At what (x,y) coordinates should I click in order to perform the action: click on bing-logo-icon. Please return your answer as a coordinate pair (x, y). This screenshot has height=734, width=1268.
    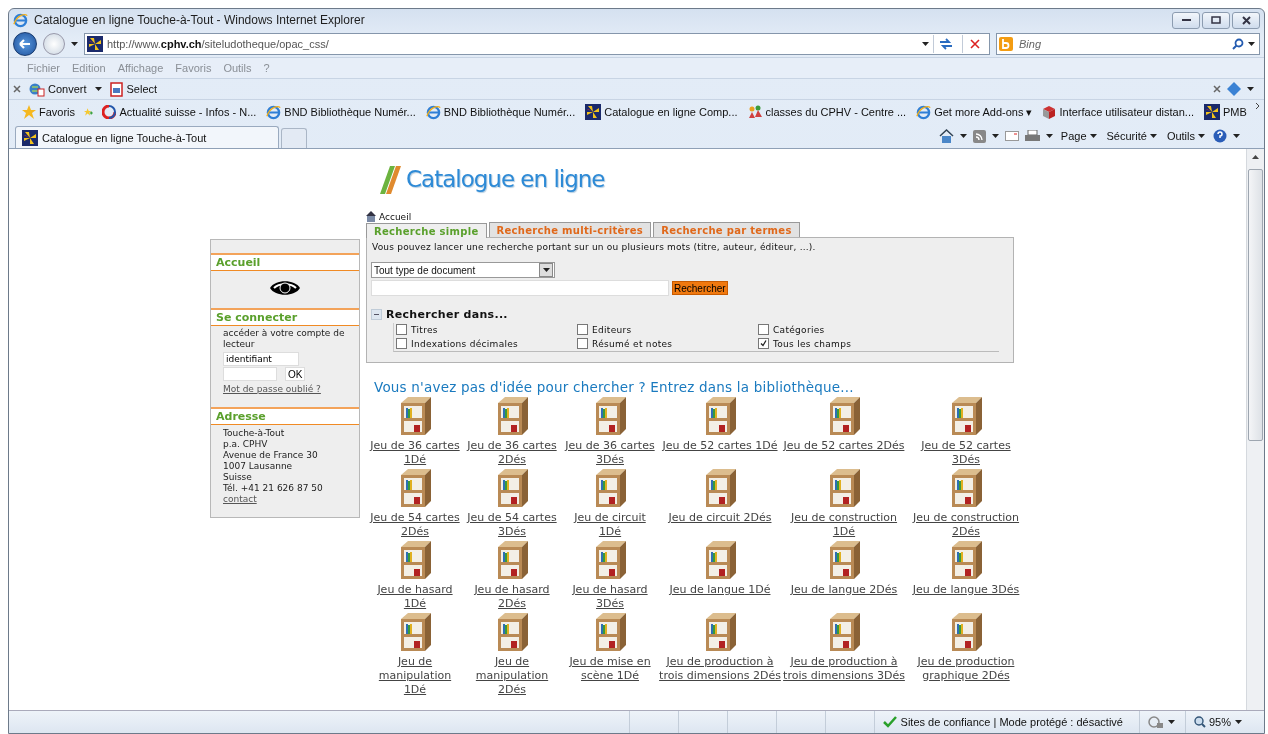
    Looking at the image, I should click on (1006, 44).